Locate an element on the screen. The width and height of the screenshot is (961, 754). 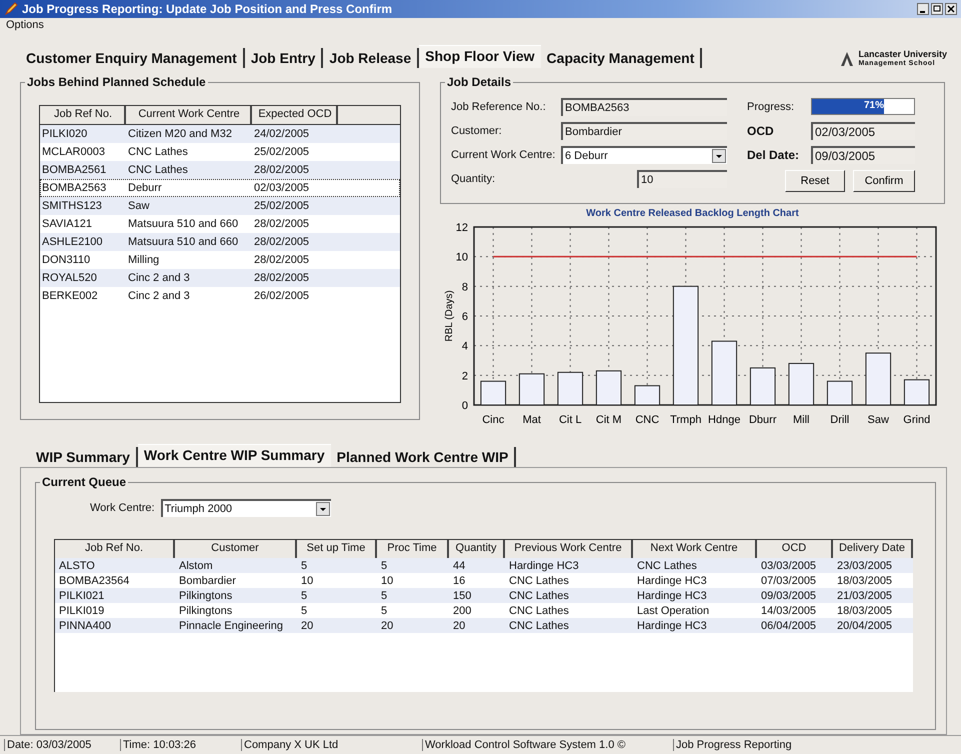
table-cell-text: 24/02/2005 is located at coordinates (281, 134).